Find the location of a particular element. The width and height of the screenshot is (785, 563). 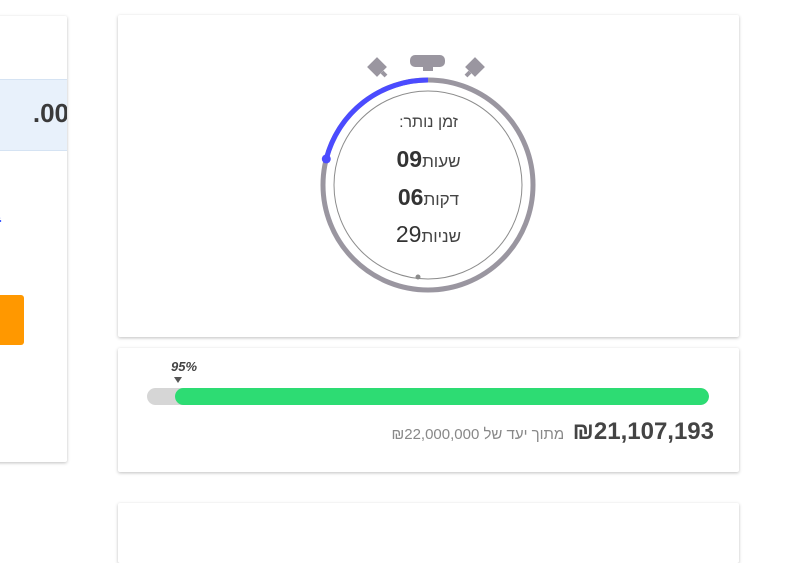

goal-text: מתוך יעד של ₪22,000,000 is located at coordinates (478, 434).